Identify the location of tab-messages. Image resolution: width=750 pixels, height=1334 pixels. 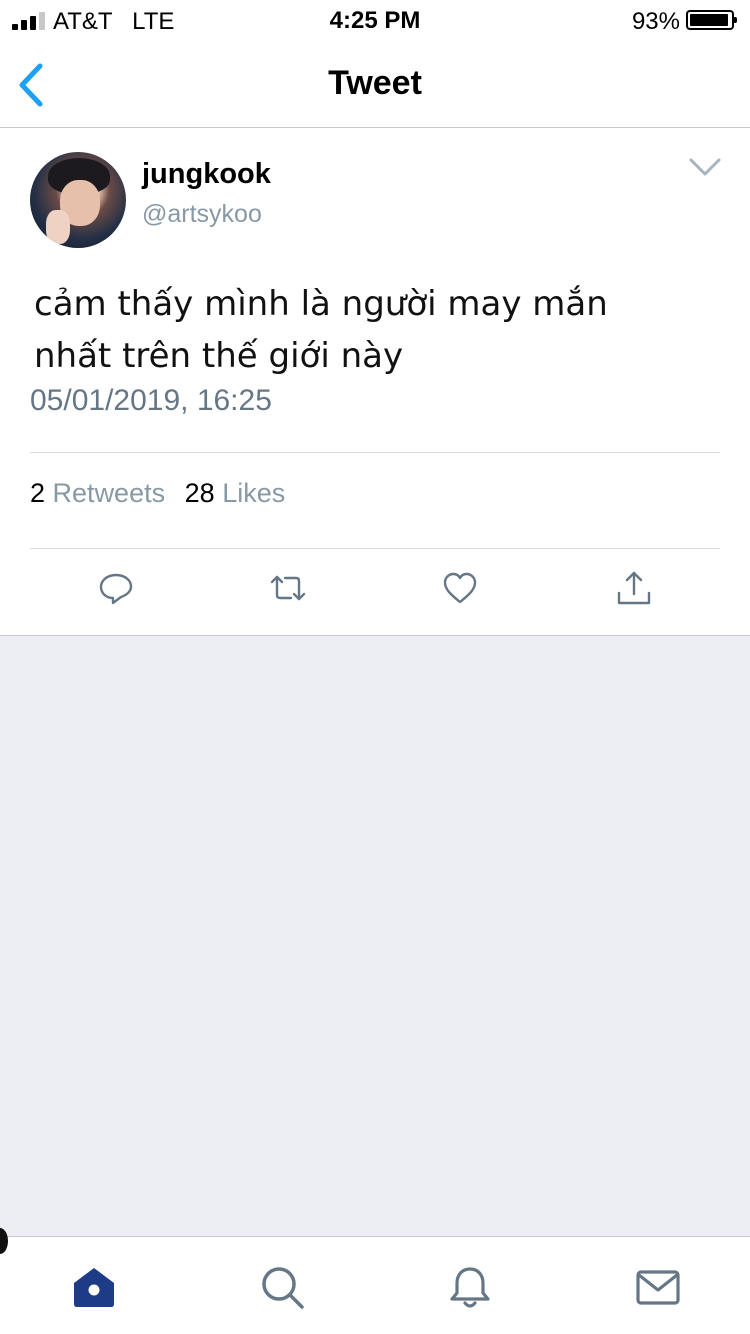
(658, 1287).